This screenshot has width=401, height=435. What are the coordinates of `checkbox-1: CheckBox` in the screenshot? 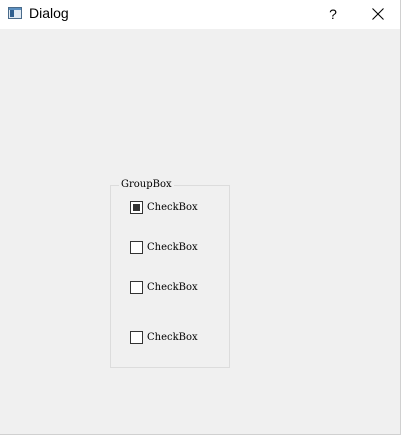 It's located at (164, 207).